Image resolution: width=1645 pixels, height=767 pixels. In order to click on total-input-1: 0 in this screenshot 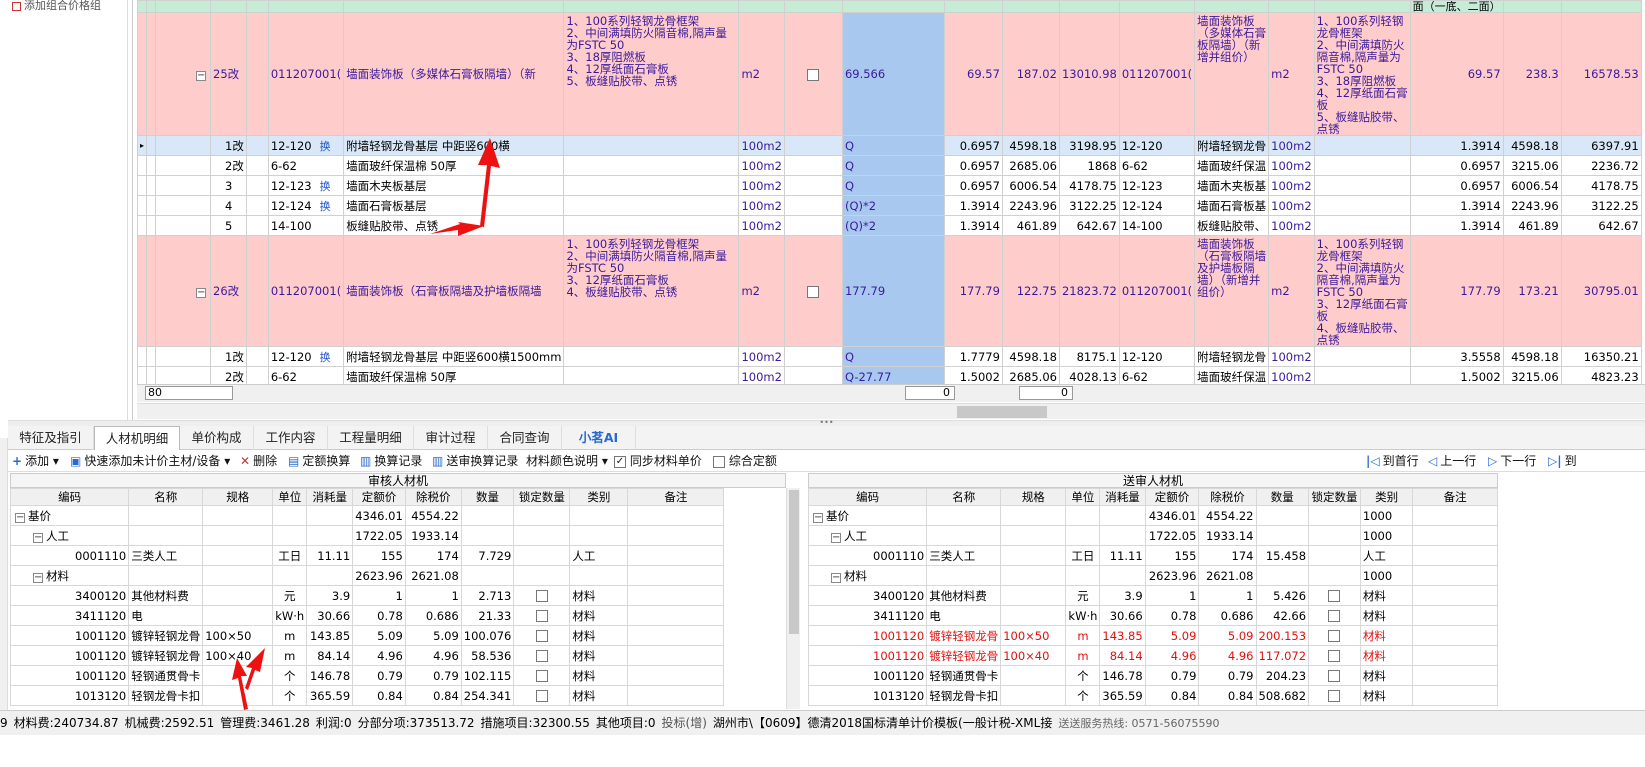, I will do `click(930, 393)`.